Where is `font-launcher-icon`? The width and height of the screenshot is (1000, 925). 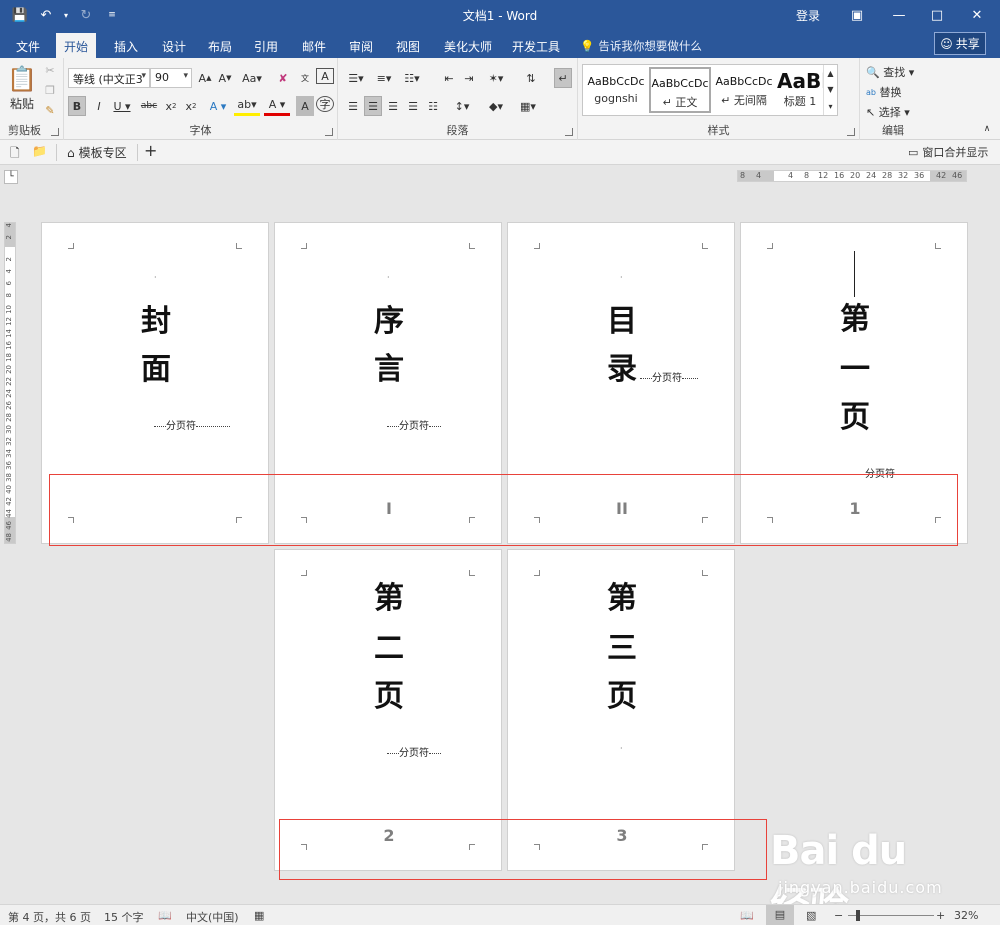 font-launcher-icon is located at coordinates (329, 132).